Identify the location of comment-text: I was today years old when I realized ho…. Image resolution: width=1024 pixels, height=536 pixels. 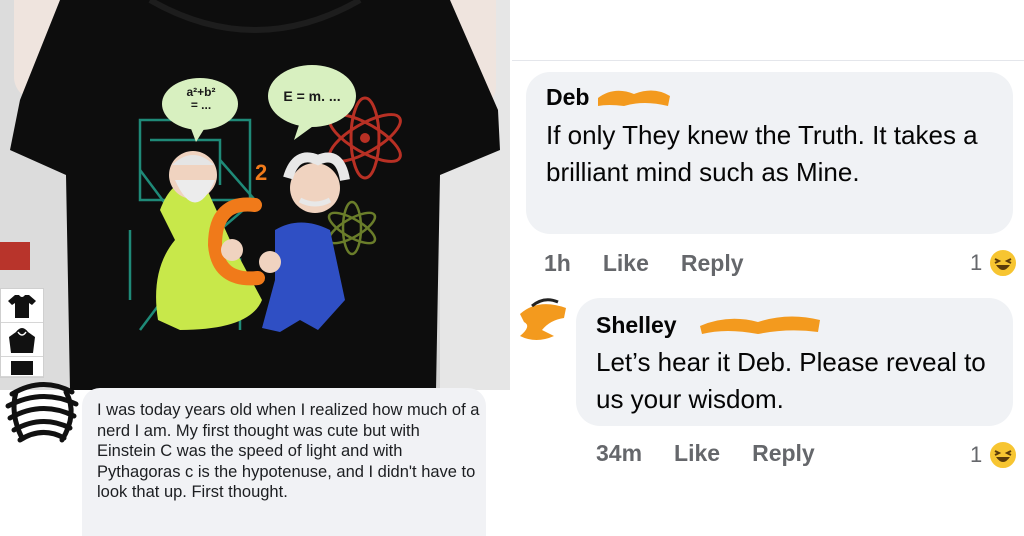
(288, 451).